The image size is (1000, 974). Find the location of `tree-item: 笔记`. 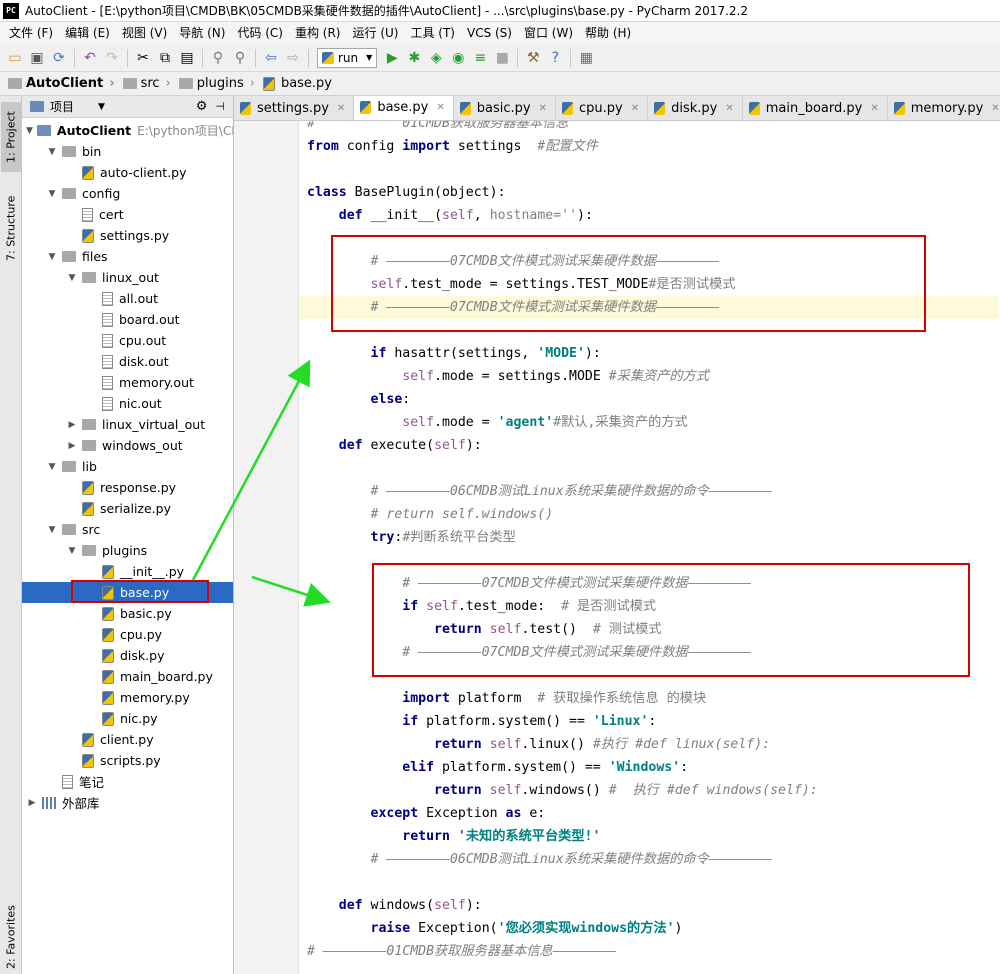

tree-item: 笔记 is located at coordinates (127, 781).